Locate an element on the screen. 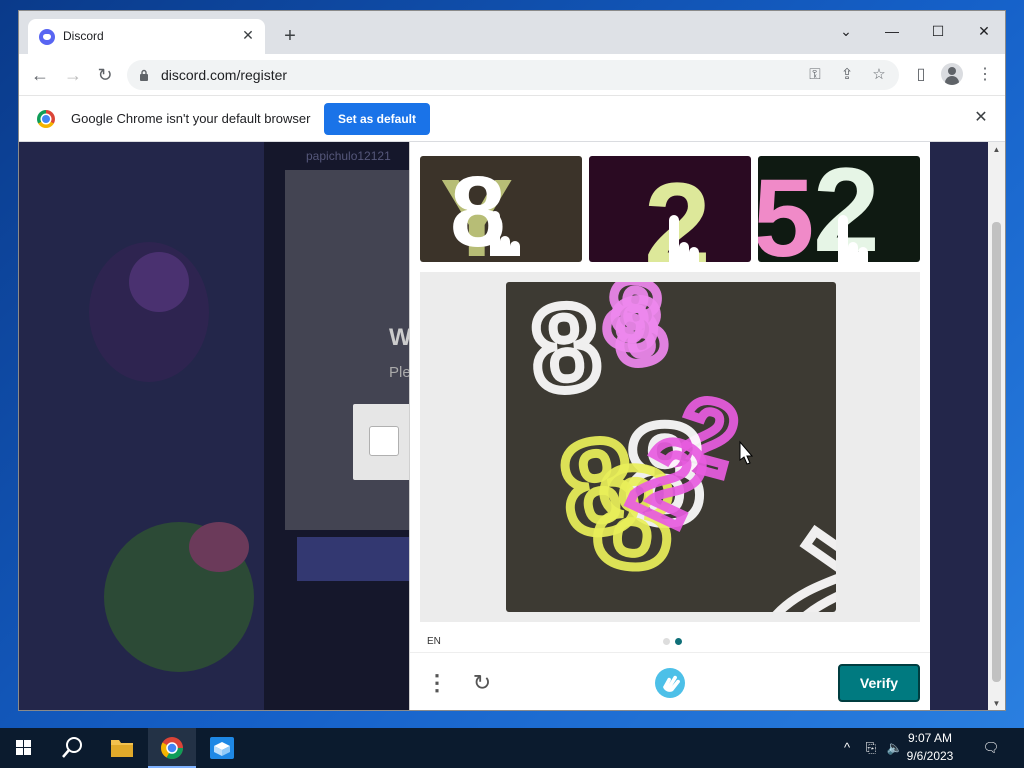 Image resolution: width=1024 pixels, height=768 pixels. tab-title: Discord is located at coordinates (83, 36).